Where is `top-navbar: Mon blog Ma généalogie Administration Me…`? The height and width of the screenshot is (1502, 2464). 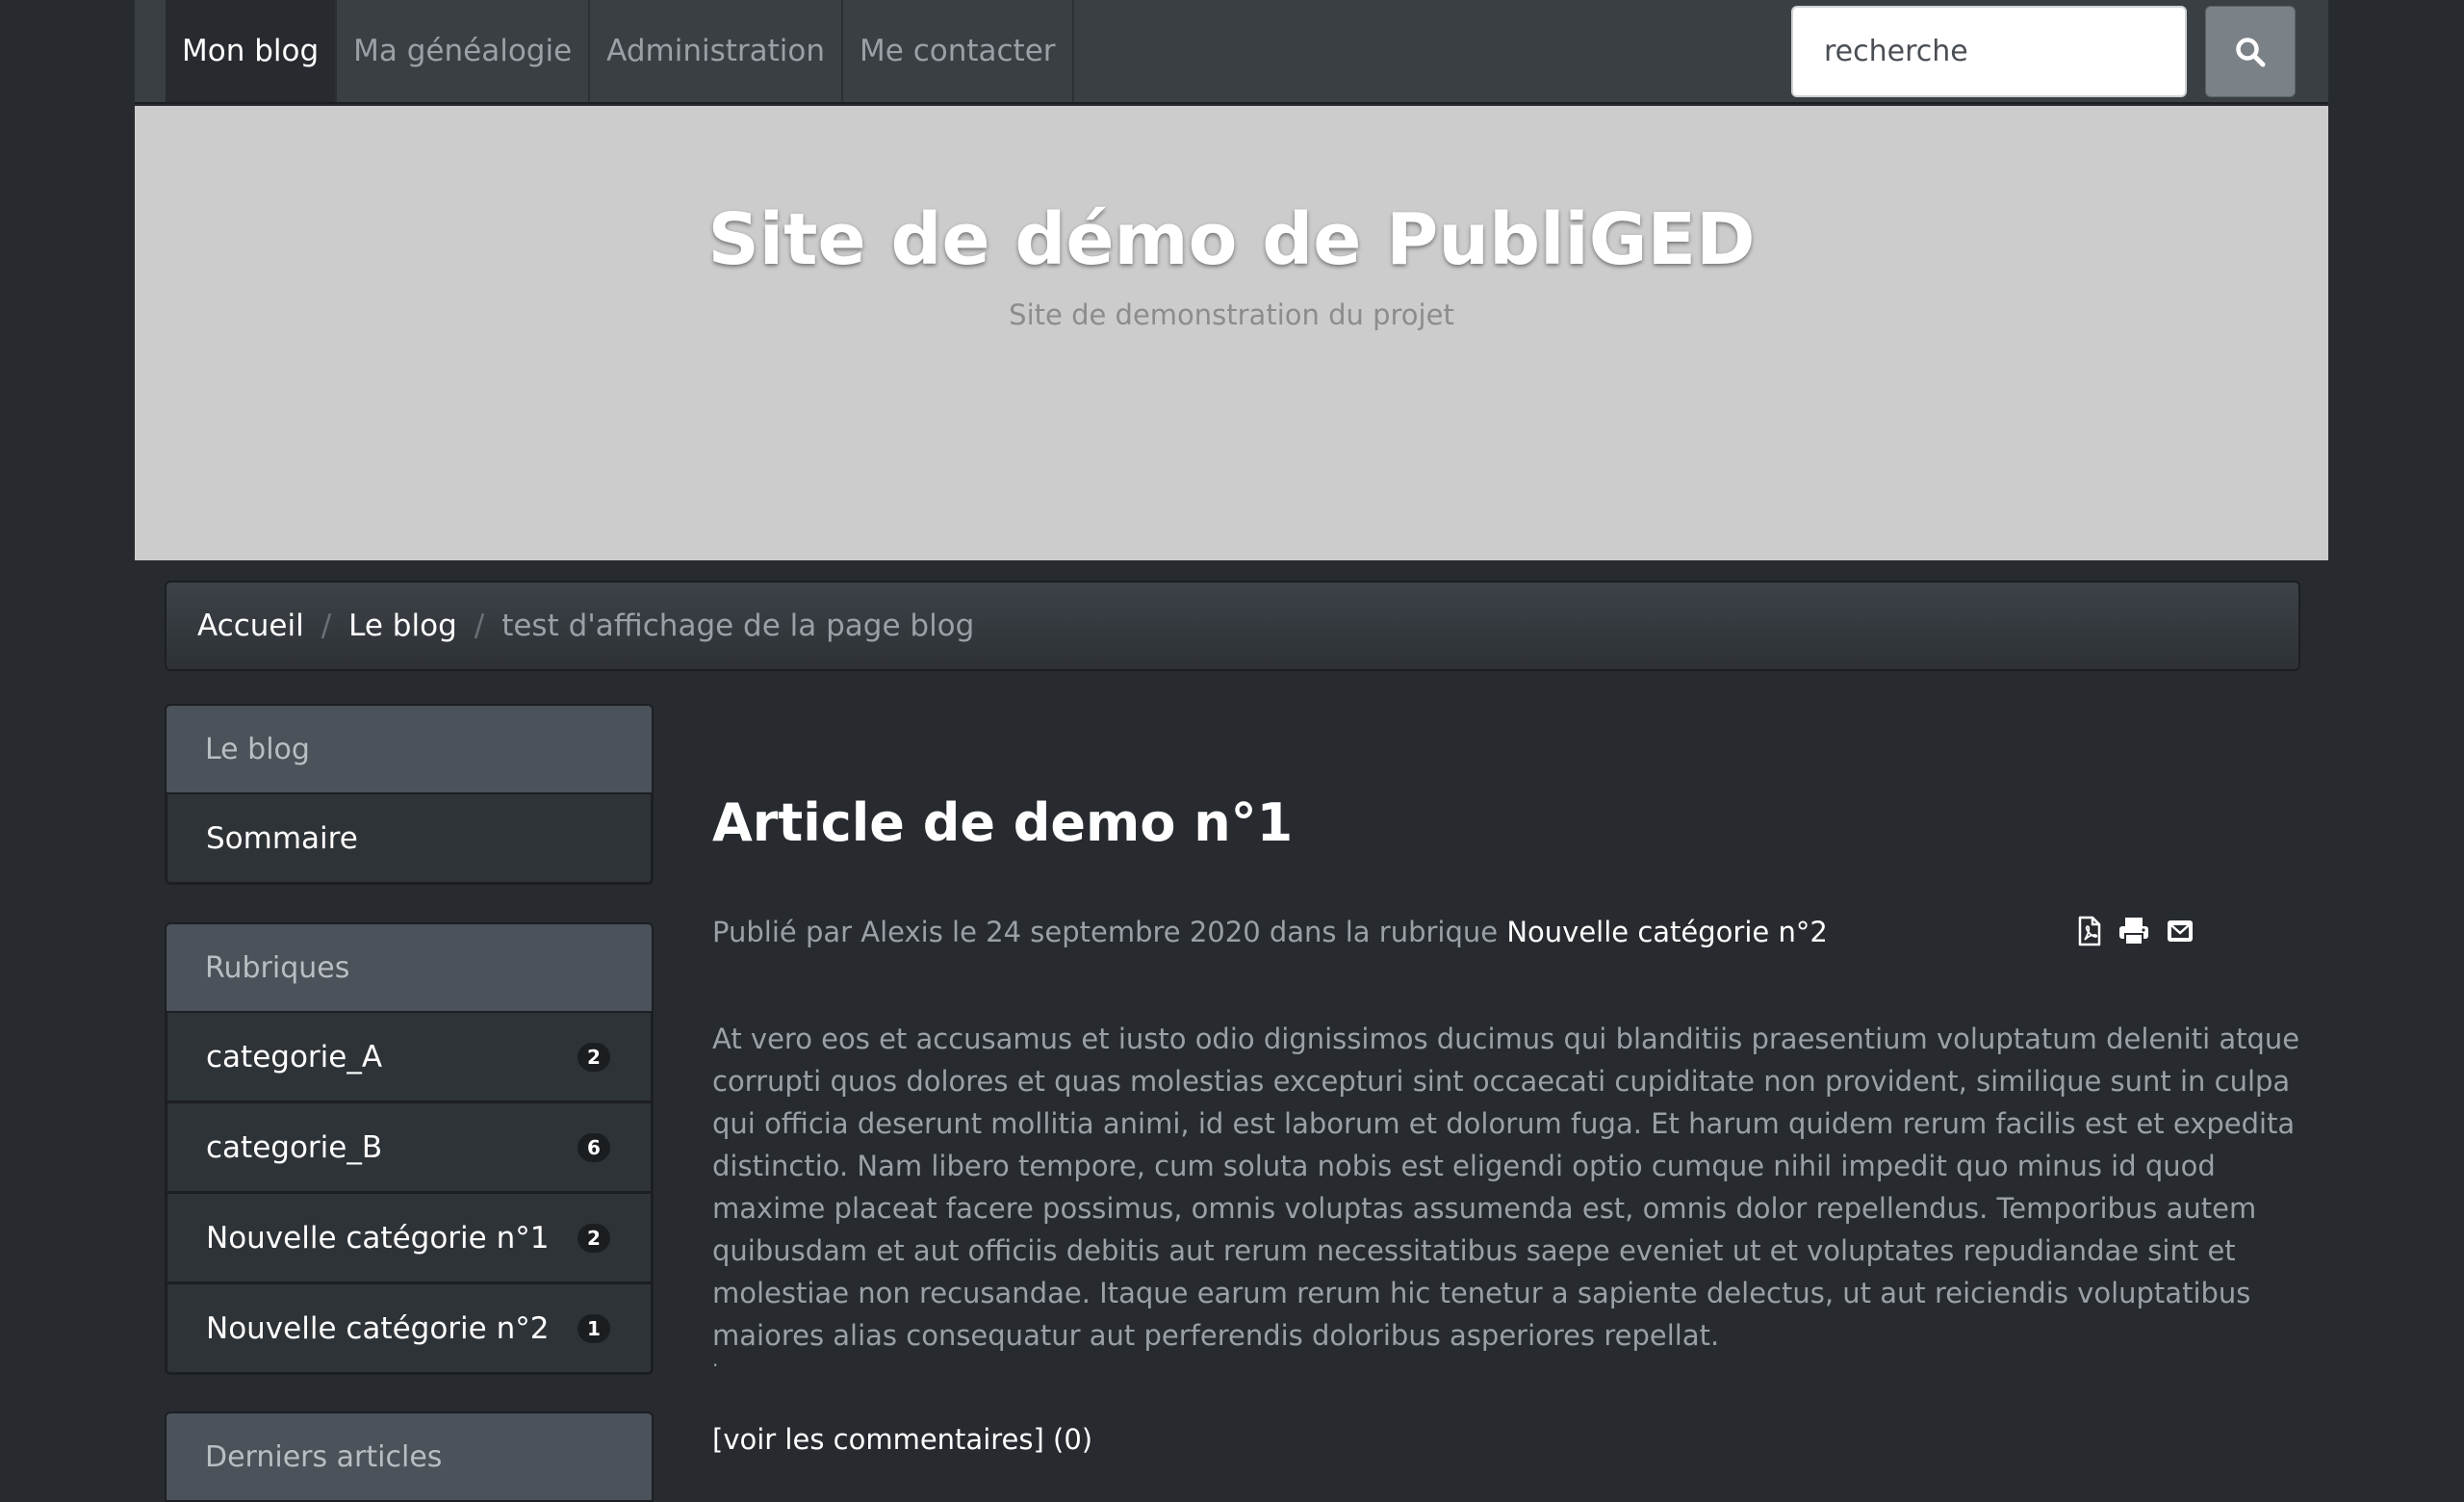 top-navbar: Mon blog Ma généalogie Administration Me… is located at coordinates (1231, 52).